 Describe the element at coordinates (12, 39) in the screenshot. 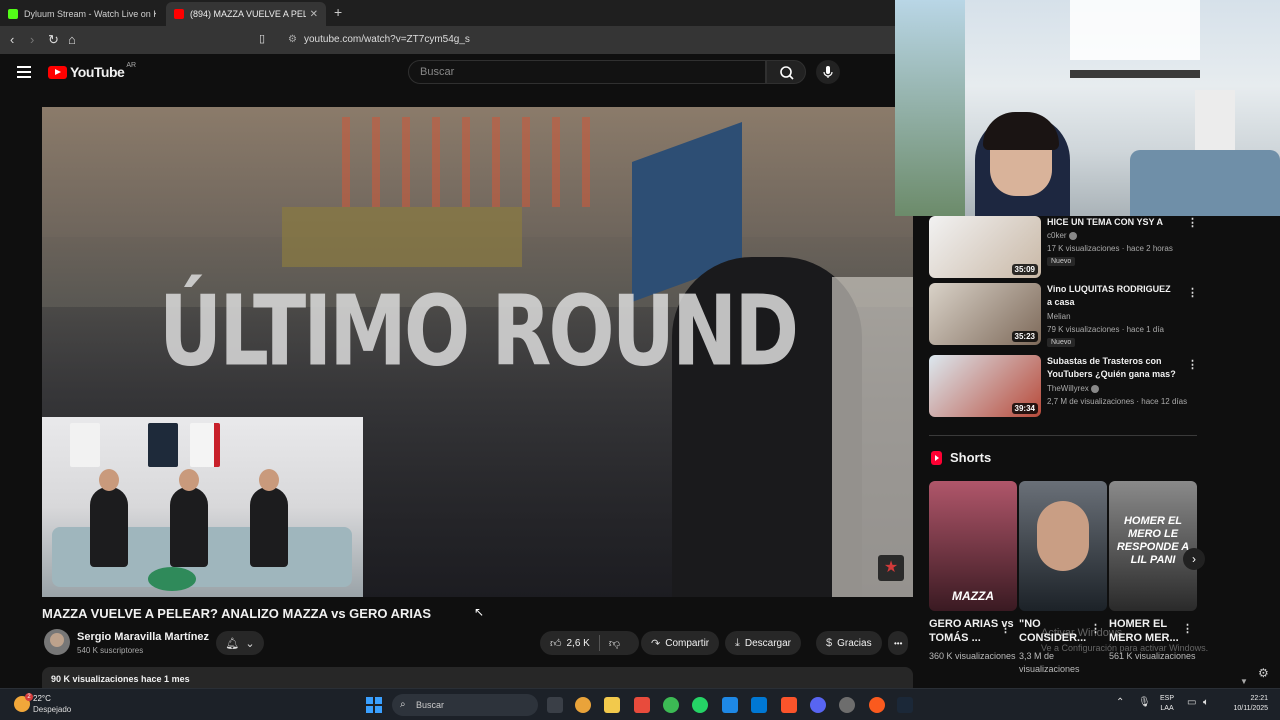

I see `back-icon: ‹` at that location.